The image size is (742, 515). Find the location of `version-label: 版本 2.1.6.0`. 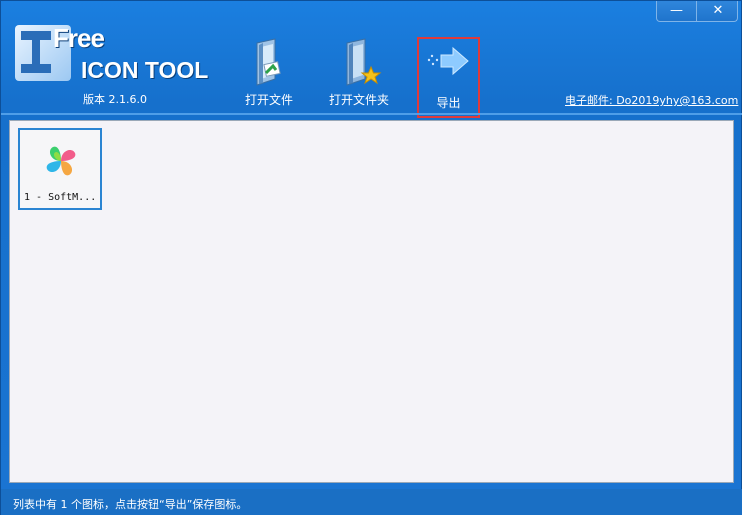

version-label: 版本 2.1.6.0 is located at coordinates (115, 99).